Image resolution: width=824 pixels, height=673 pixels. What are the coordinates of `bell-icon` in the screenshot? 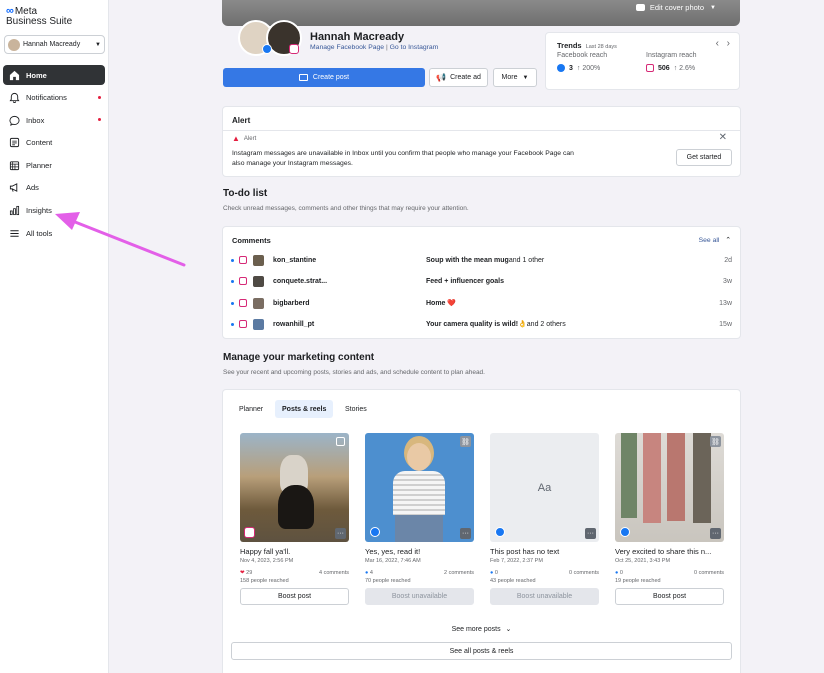 It's located at (14, 98).